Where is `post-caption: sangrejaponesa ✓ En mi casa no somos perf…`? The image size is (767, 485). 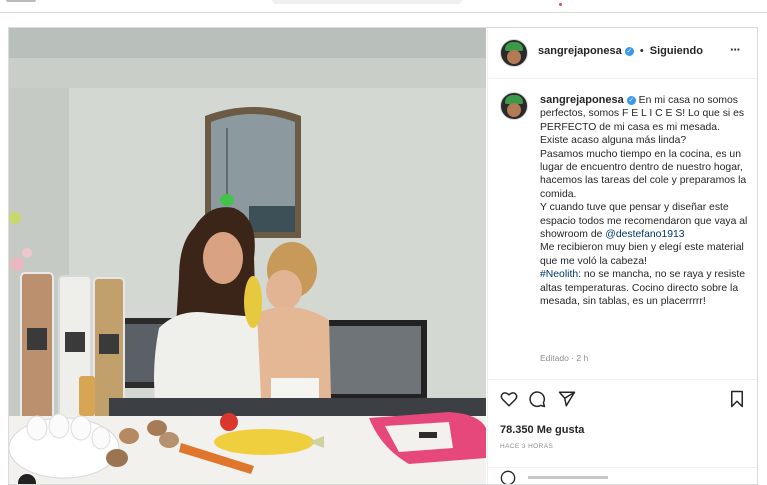
post-caption: sangrejaponesa ✓ En mi casa no somos perf… is located at coordinates (645, 201).